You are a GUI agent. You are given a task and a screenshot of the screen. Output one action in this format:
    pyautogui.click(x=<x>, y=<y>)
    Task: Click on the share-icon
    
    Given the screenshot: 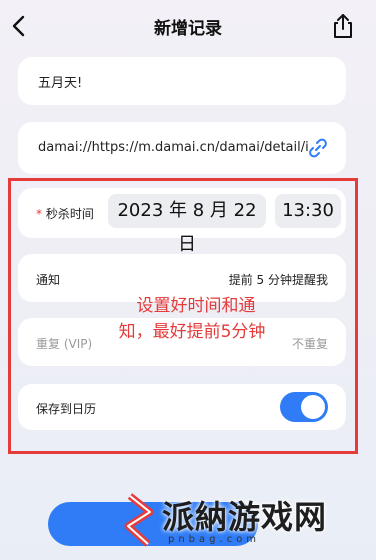 What is the action you would take?
    pyautogui.click(x=343, y=26)
    